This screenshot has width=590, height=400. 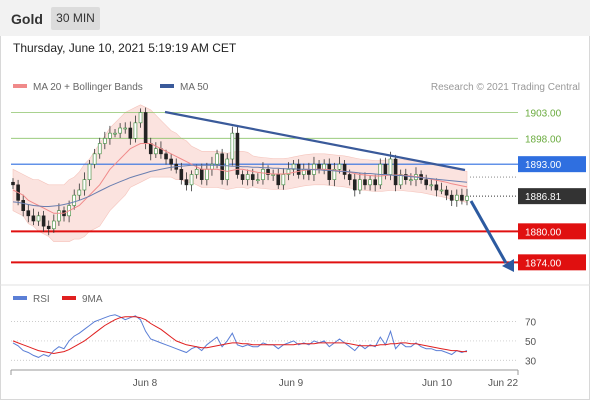 What do you see at coordinates (92, 299) in the screenshot?
I see `legend-label-9ma: 9MA` at bounding box center [92, 299].